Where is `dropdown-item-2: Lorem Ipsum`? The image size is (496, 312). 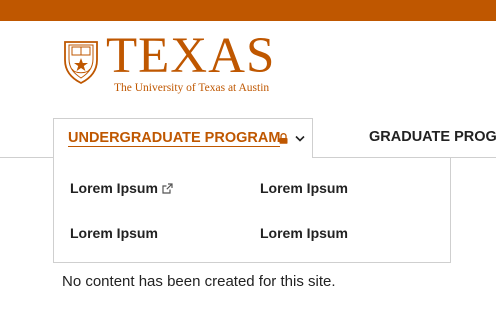 dropdown-item-2: Lorem Ipsum is located at coordinates (304, 188).